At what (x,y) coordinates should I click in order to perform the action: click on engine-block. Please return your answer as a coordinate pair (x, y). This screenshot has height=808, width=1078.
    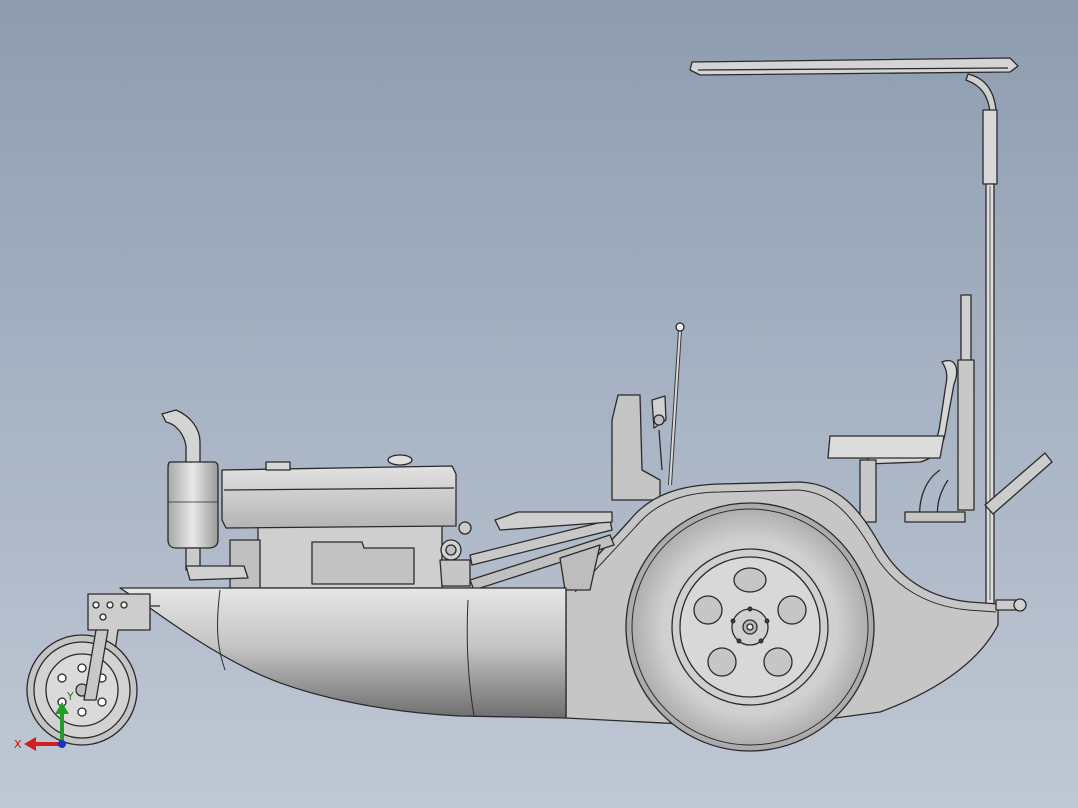
    Looking at the image, I should click on (350, 555).